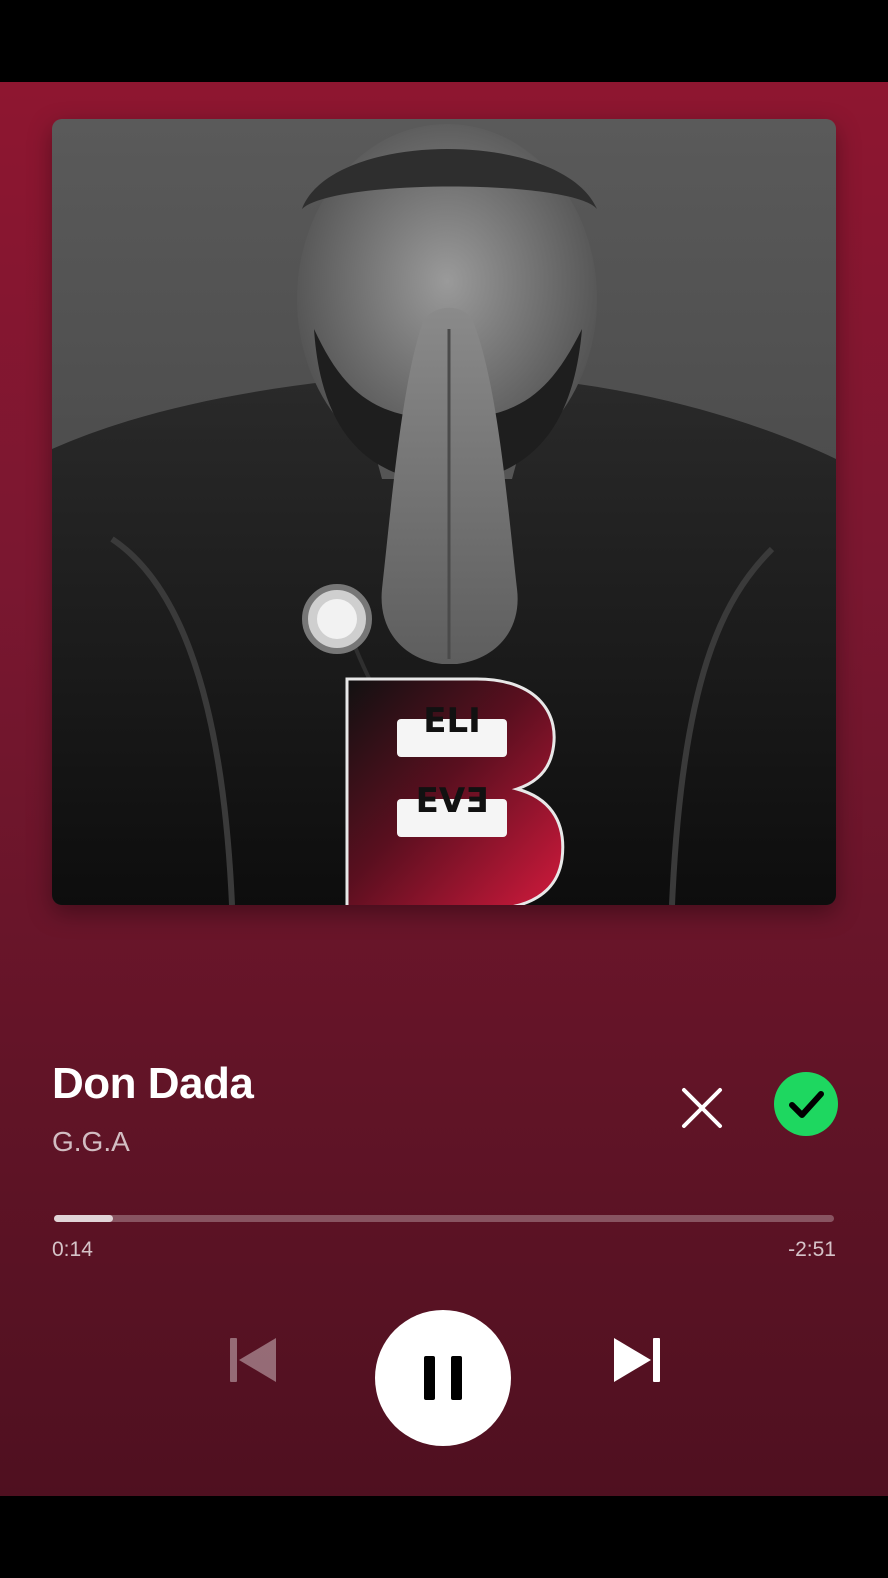 The image size is (888, 1578). What do you see at coordinates (452, 721) in the screenshot?
I see `logo-top-text: ELI` at bounding box center [452, 721].